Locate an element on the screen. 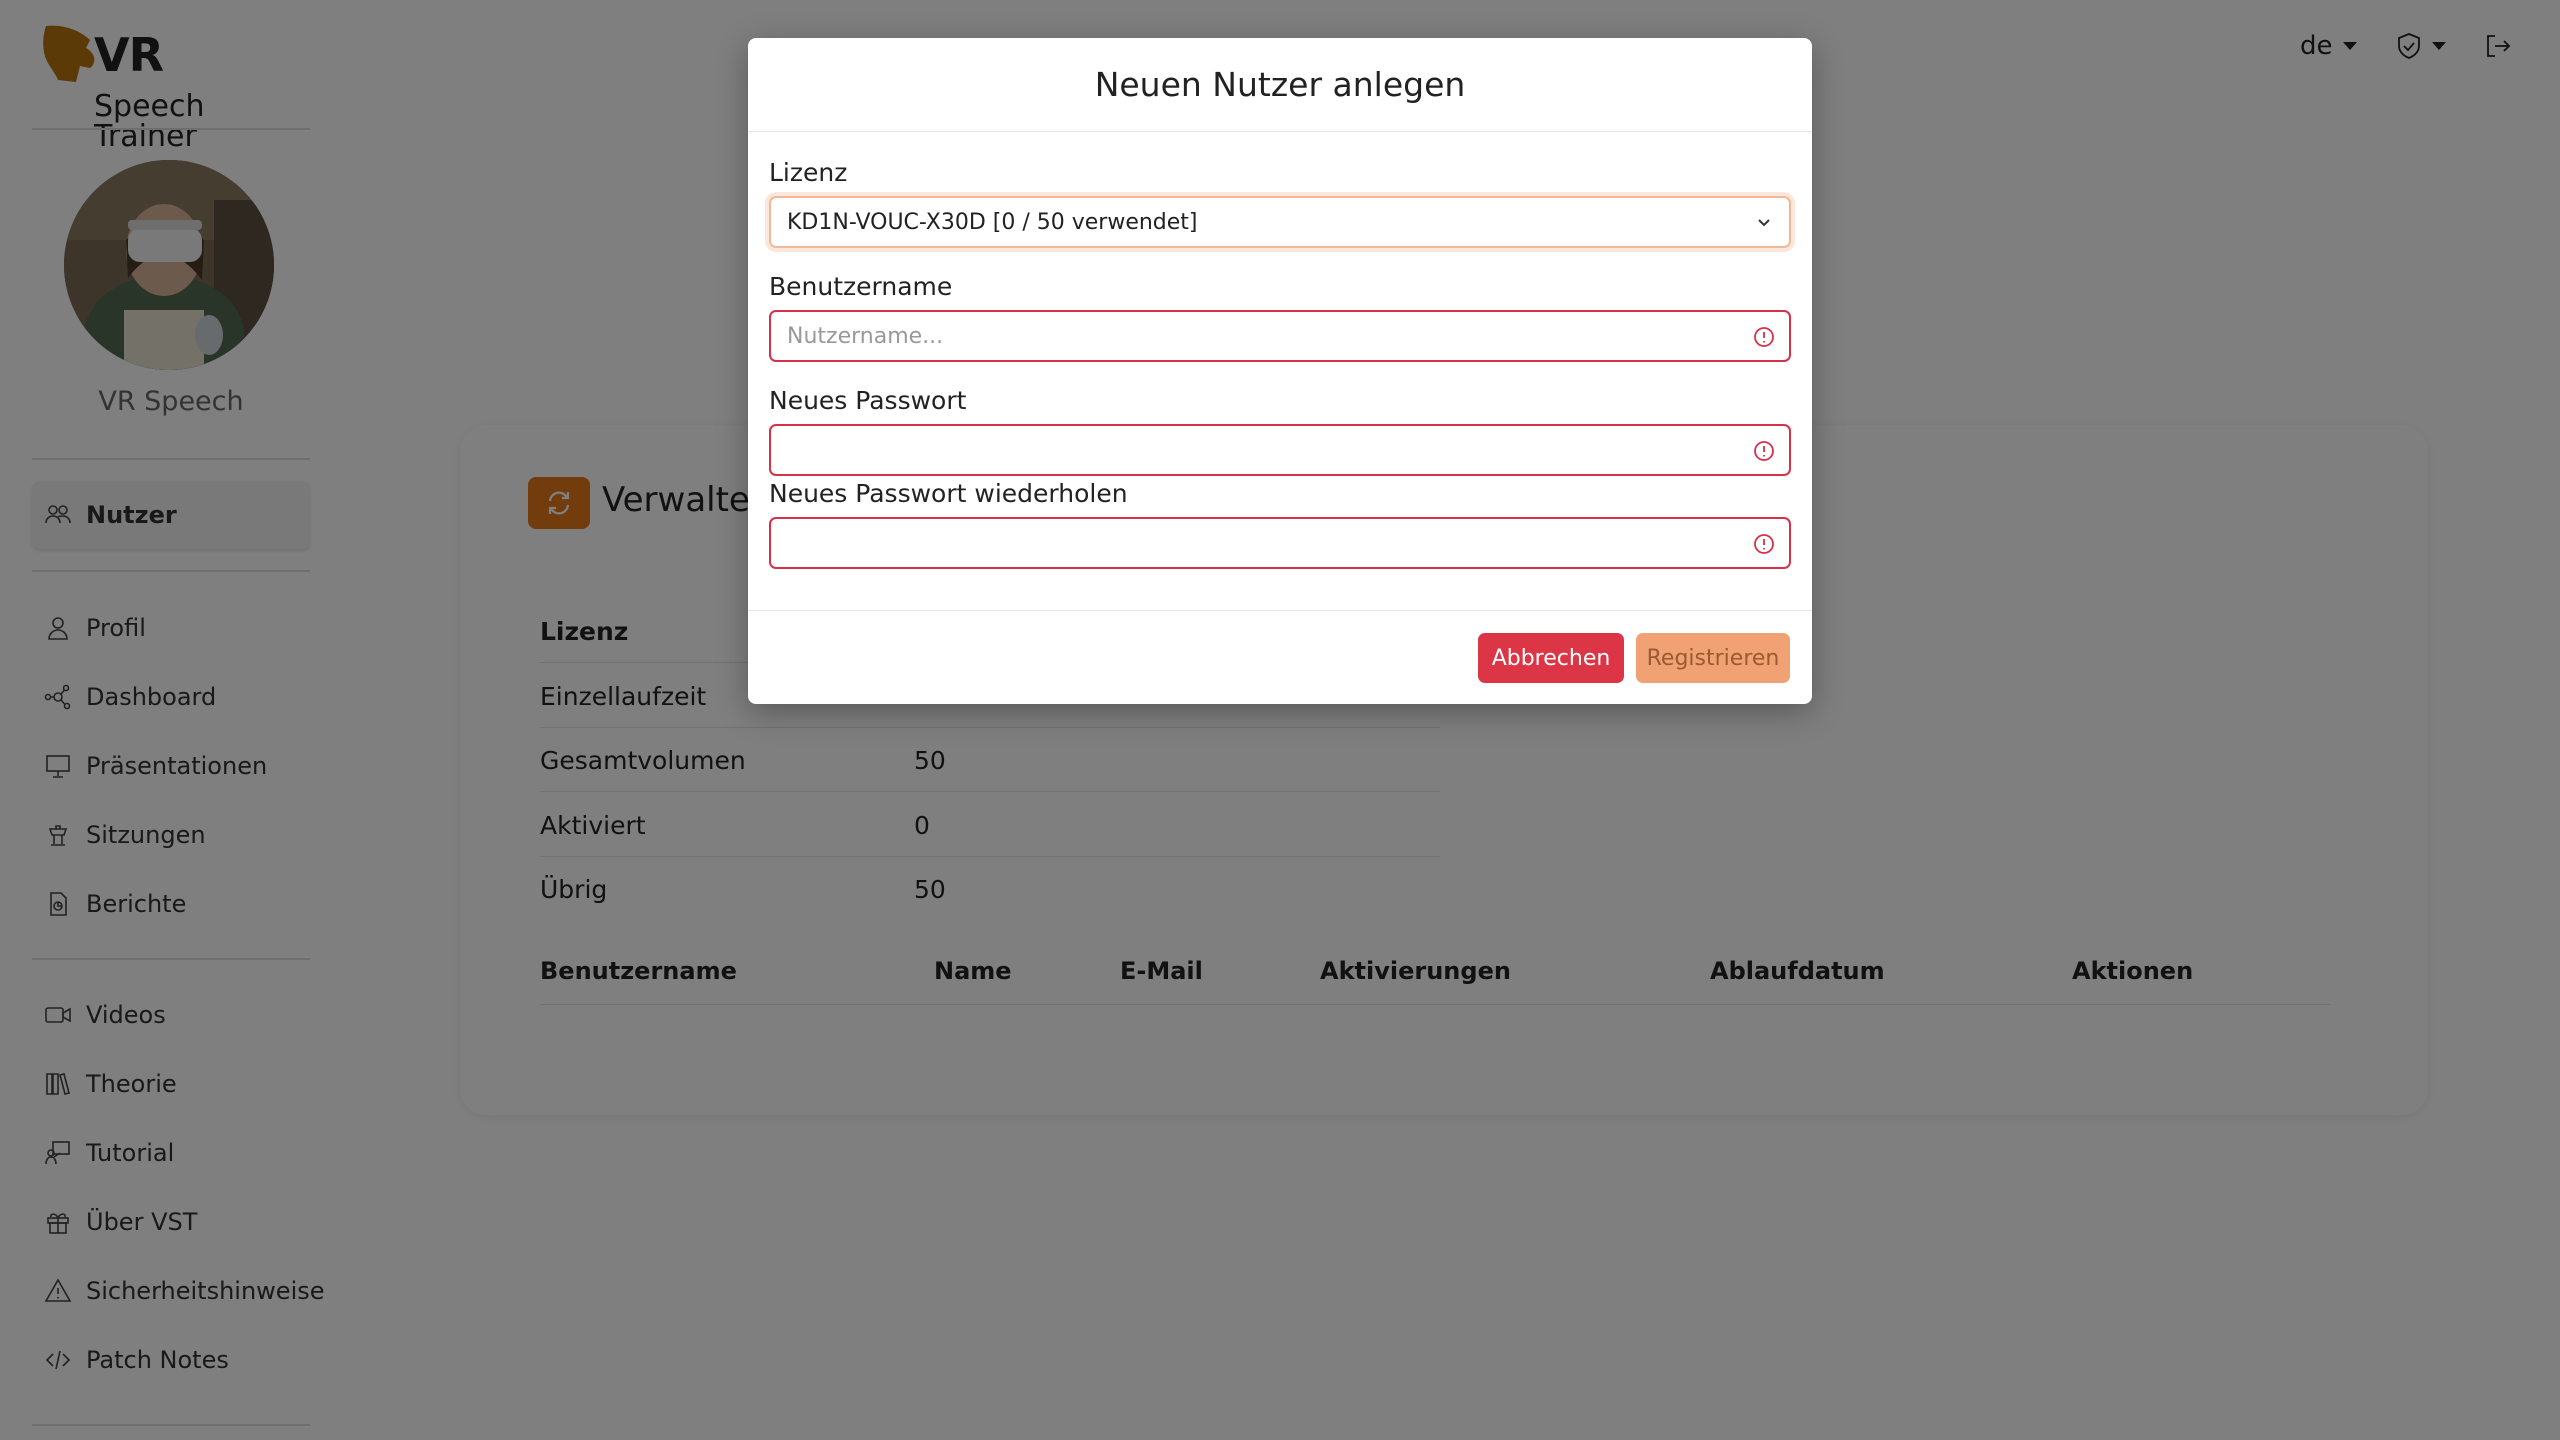 The height and width of the screenshot is (1440, 2560). license-select: KD1N-VOUC-X30D [0 / 50 verwendet] is located at coordinates (1280, 222).